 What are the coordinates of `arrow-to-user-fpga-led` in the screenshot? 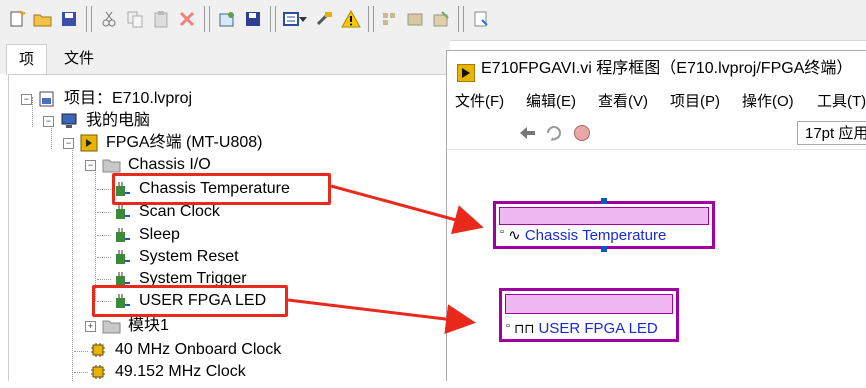 It's located at (381, 316).